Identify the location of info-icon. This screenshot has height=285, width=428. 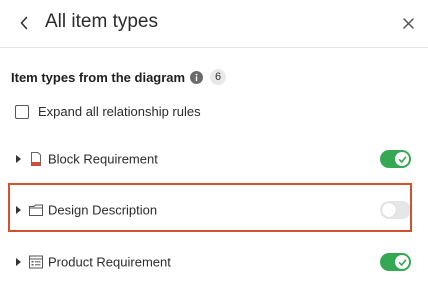
(197, 77).